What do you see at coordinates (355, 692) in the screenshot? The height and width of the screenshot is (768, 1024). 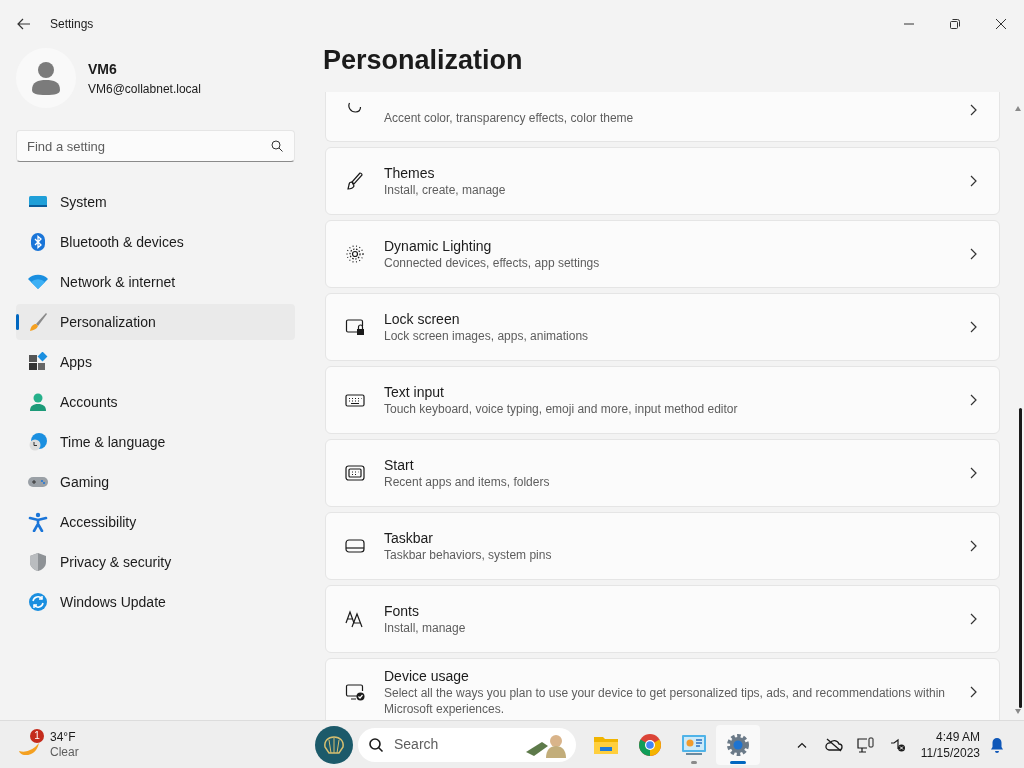 I see `device-check-icon` at bounding box center [355, 692].